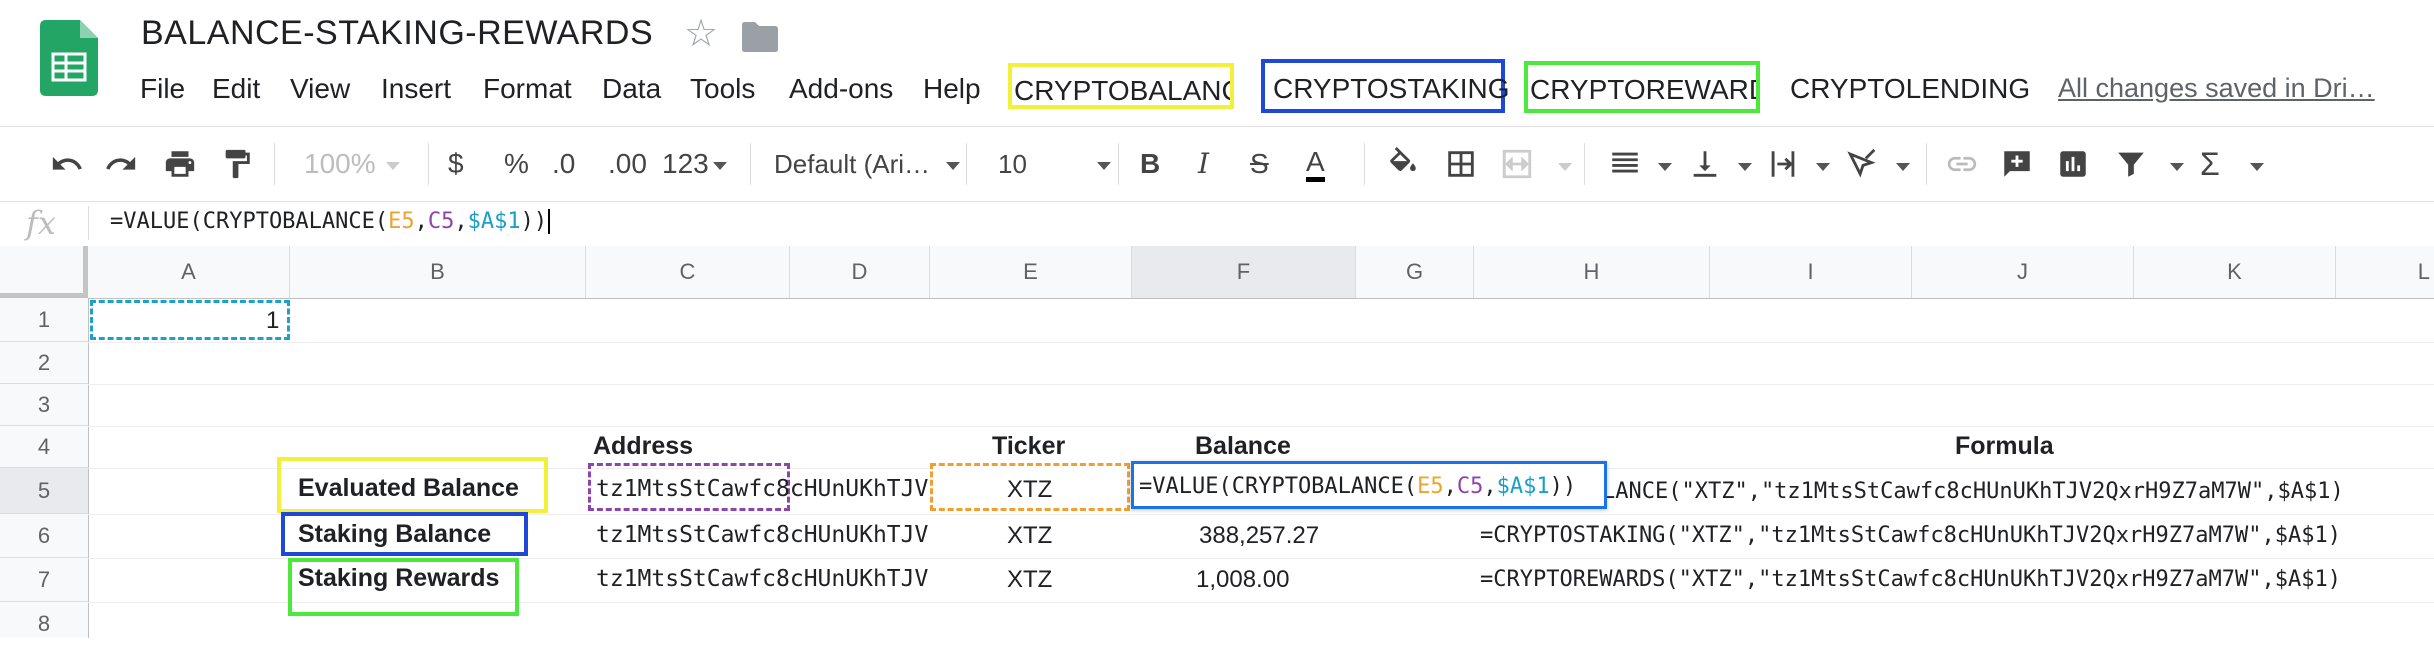 The image size is (2434, 646). Describe the element at coordinates (1029, 490) in the screenshot. I see `cell-e5-ticker: XTZ` at that location.